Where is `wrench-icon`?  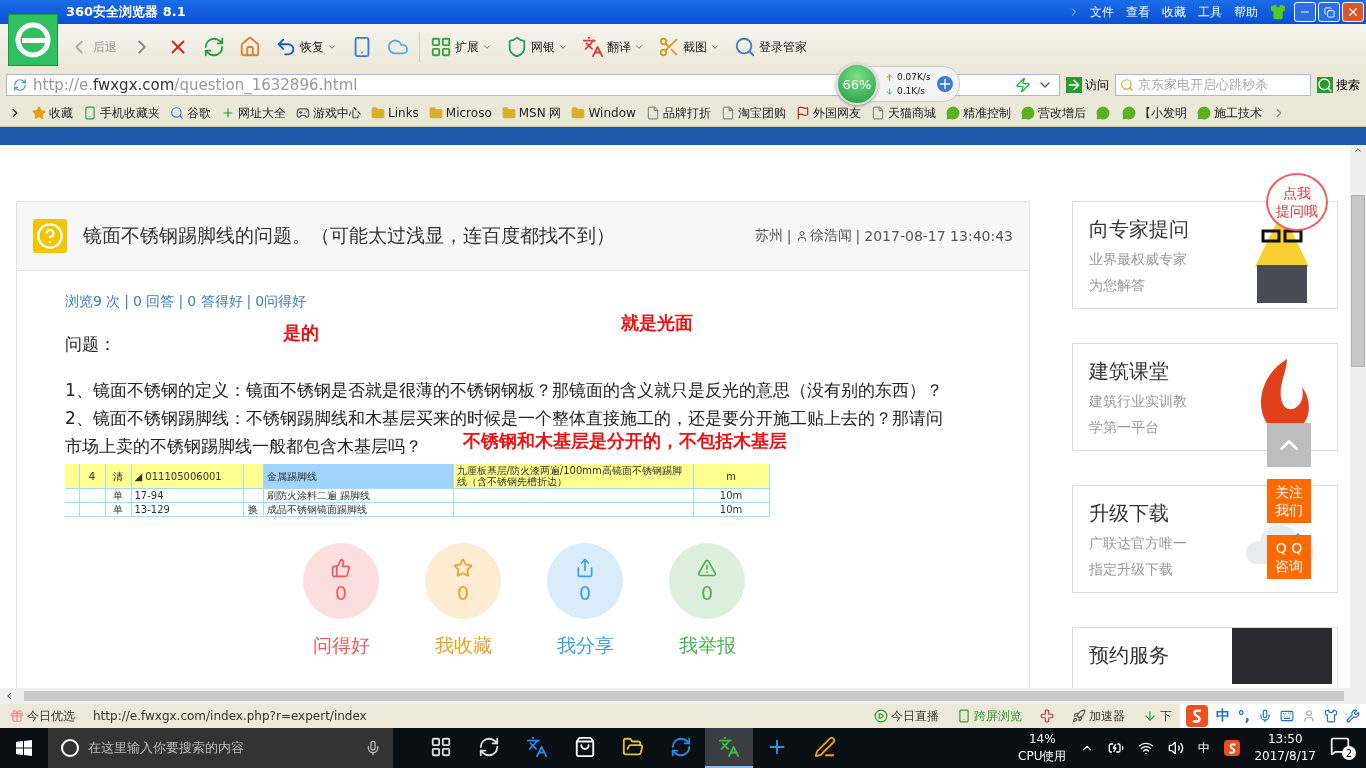
wrench-icon is located at coordinates (1353, 716).